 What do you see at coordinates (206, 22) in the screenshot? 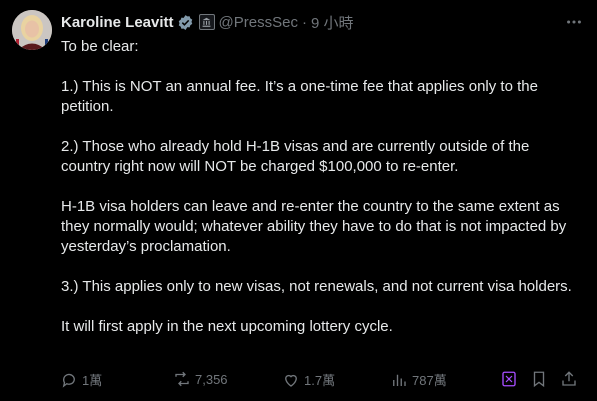
I see `government-badge-icon` at bounding box center [206, 22].